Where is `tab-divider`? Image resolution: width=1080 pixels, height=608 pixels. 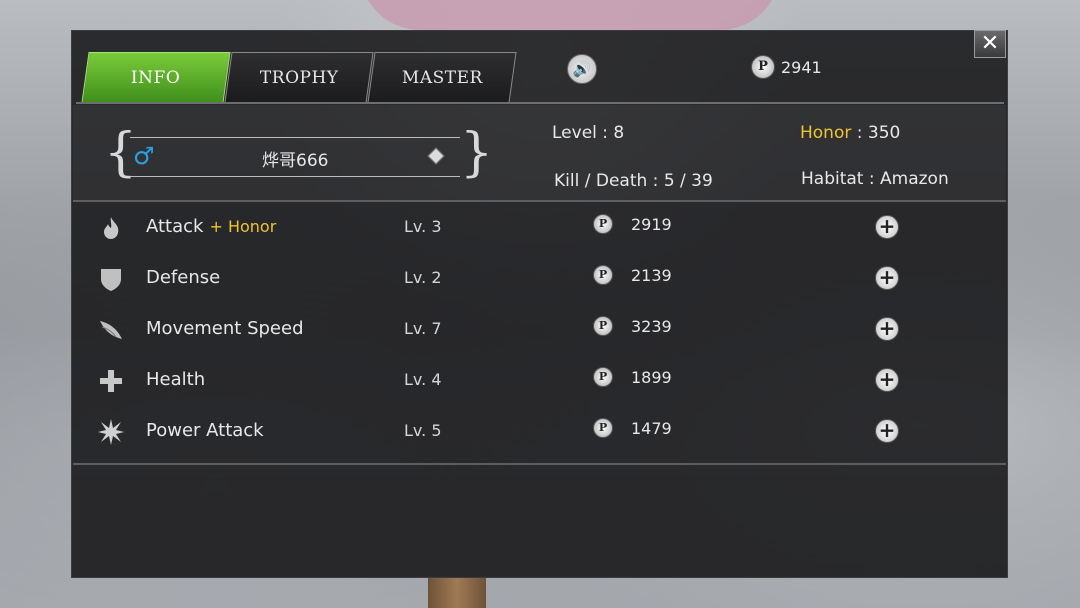 tab-divider is located at coordinates (540, 103).